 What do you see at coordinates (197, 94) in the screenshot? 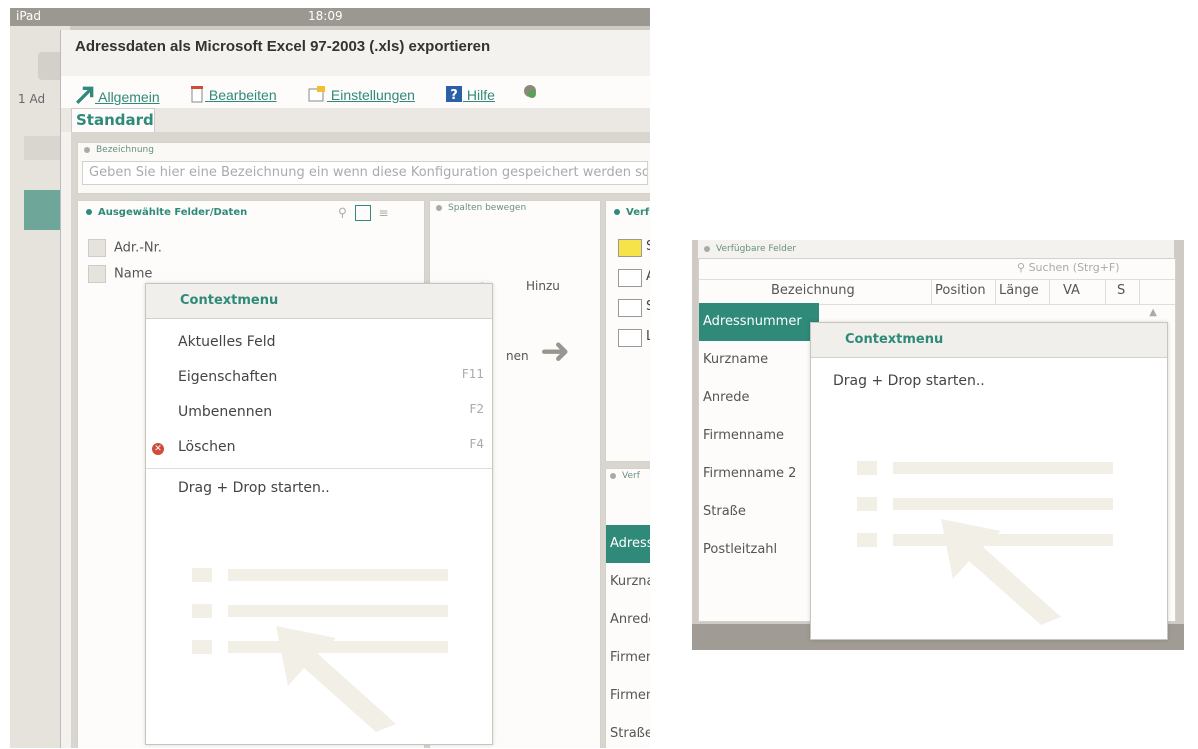
I see `edit-icon` at bounding box center [197, 94].